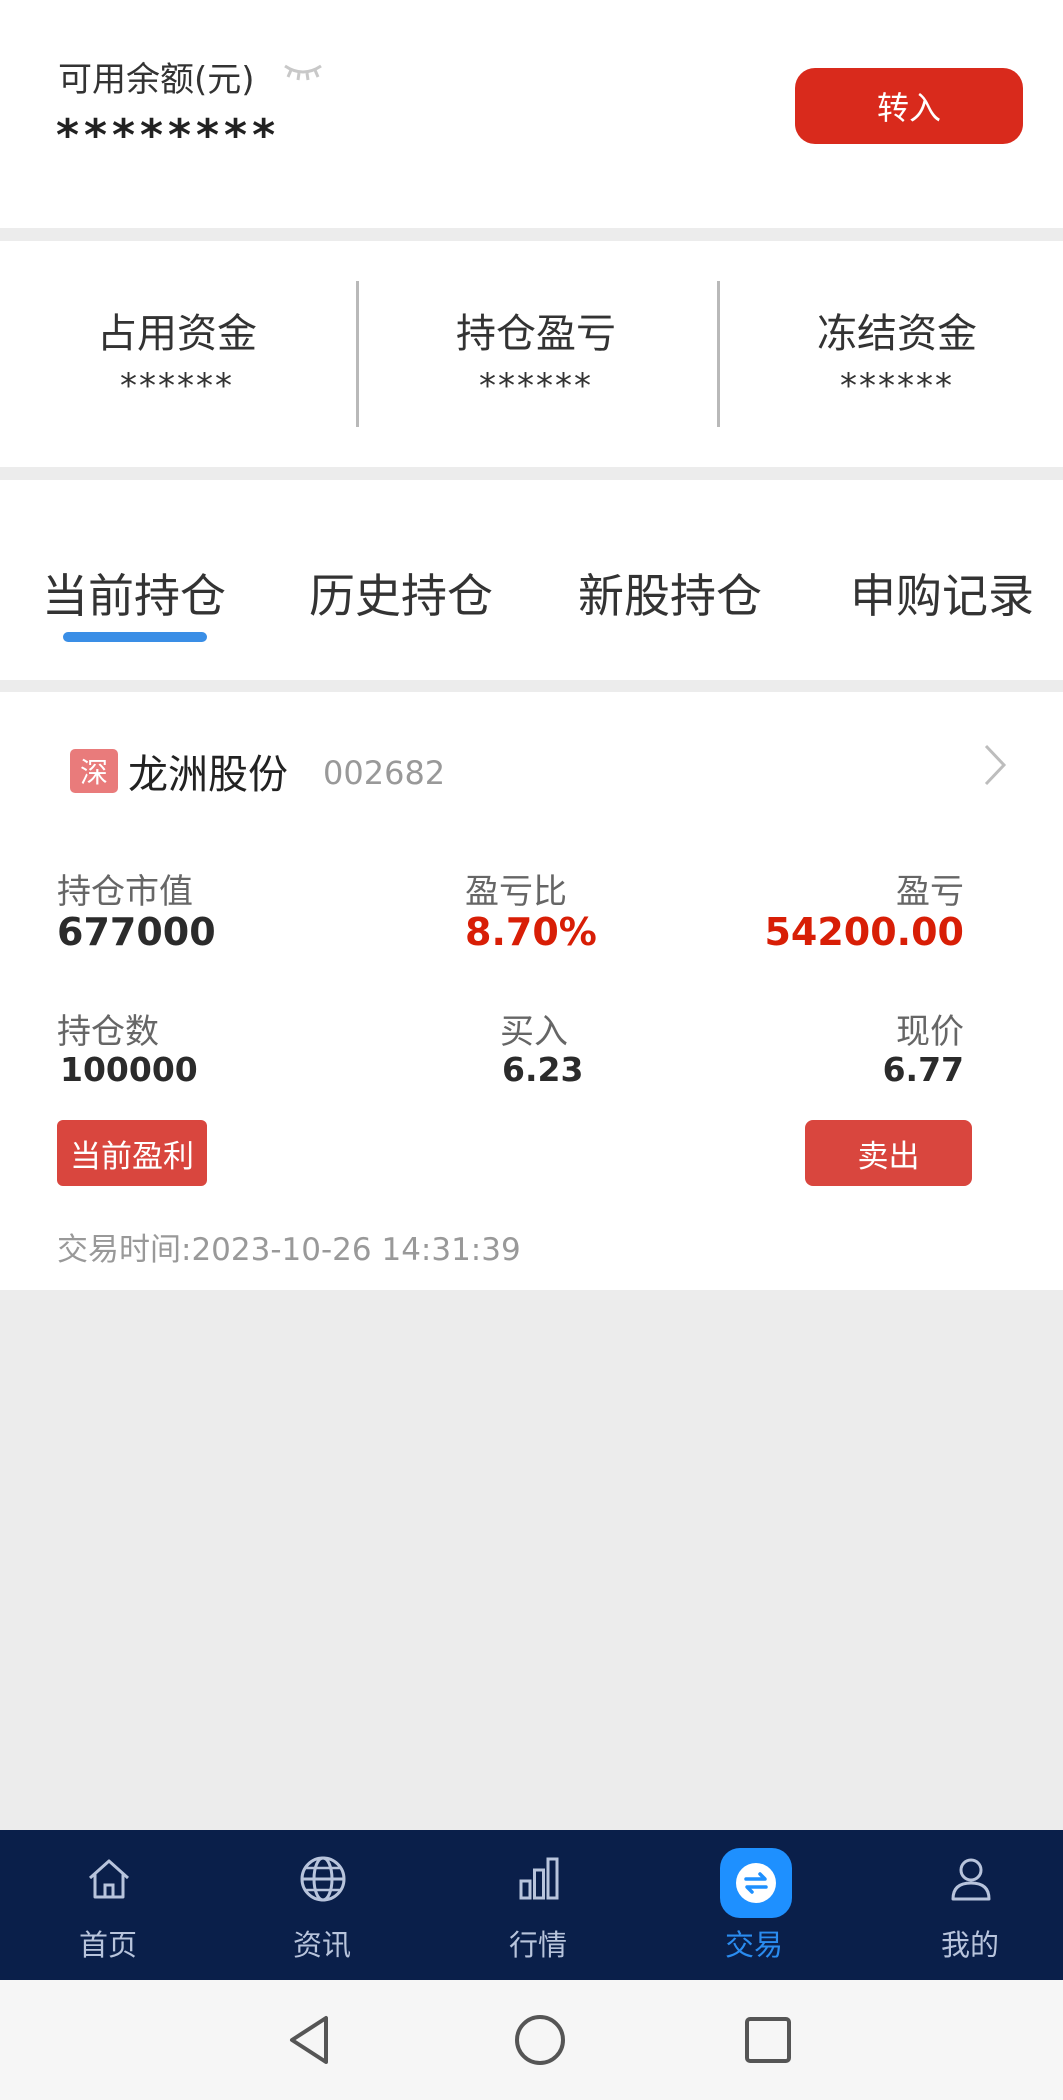  What do you see at coordinates (321, 1945) in the screenshot?
I see `nav-label: 资讯` at bounding box center [321, 1945].